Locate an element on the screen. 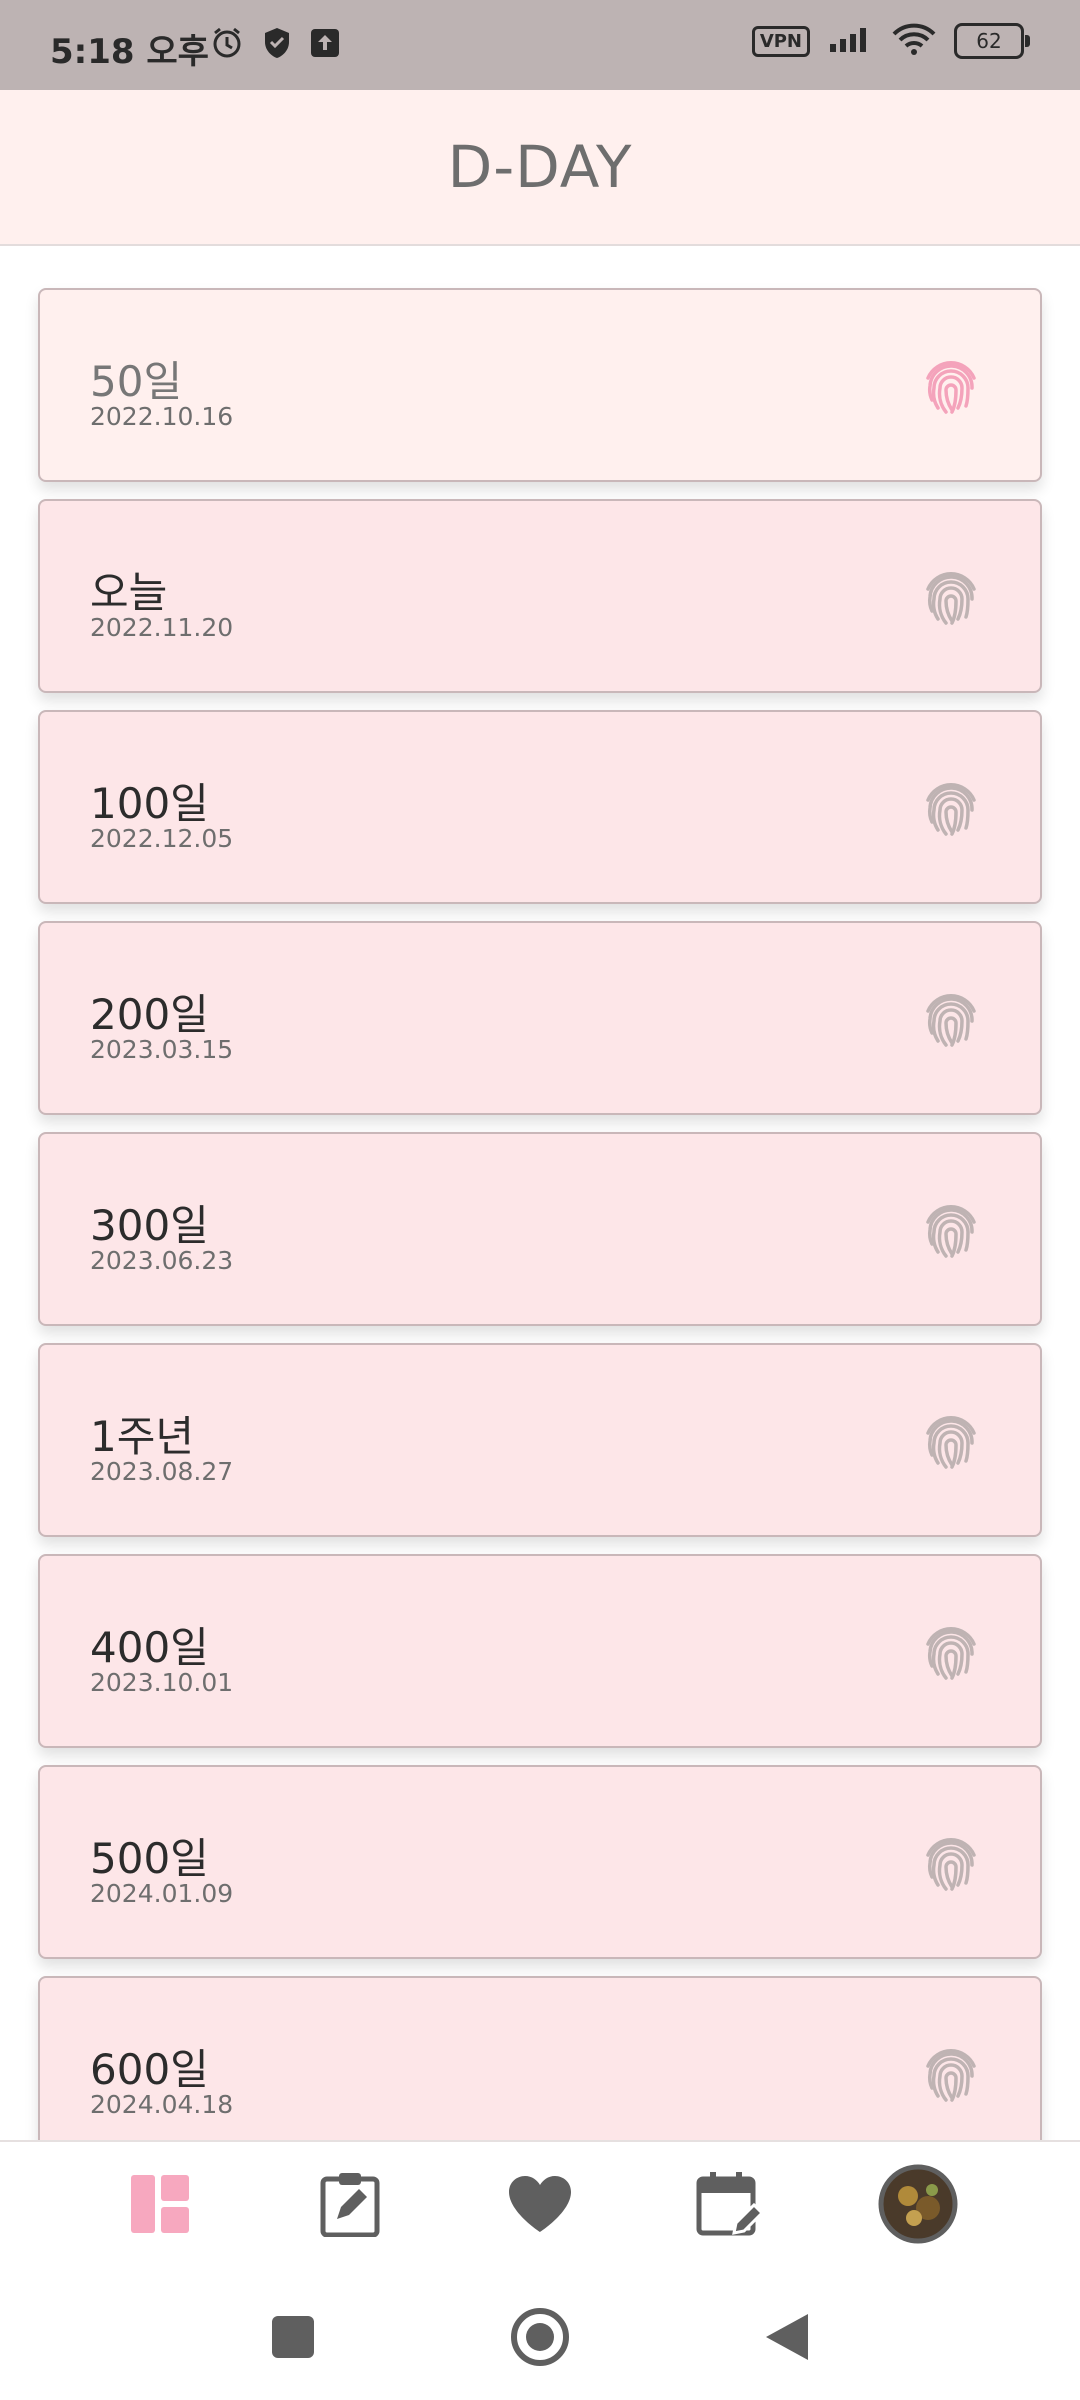 The width and height of the screenshot is (1080, 2400). nav-memo is located at coordinates (350, 2206).